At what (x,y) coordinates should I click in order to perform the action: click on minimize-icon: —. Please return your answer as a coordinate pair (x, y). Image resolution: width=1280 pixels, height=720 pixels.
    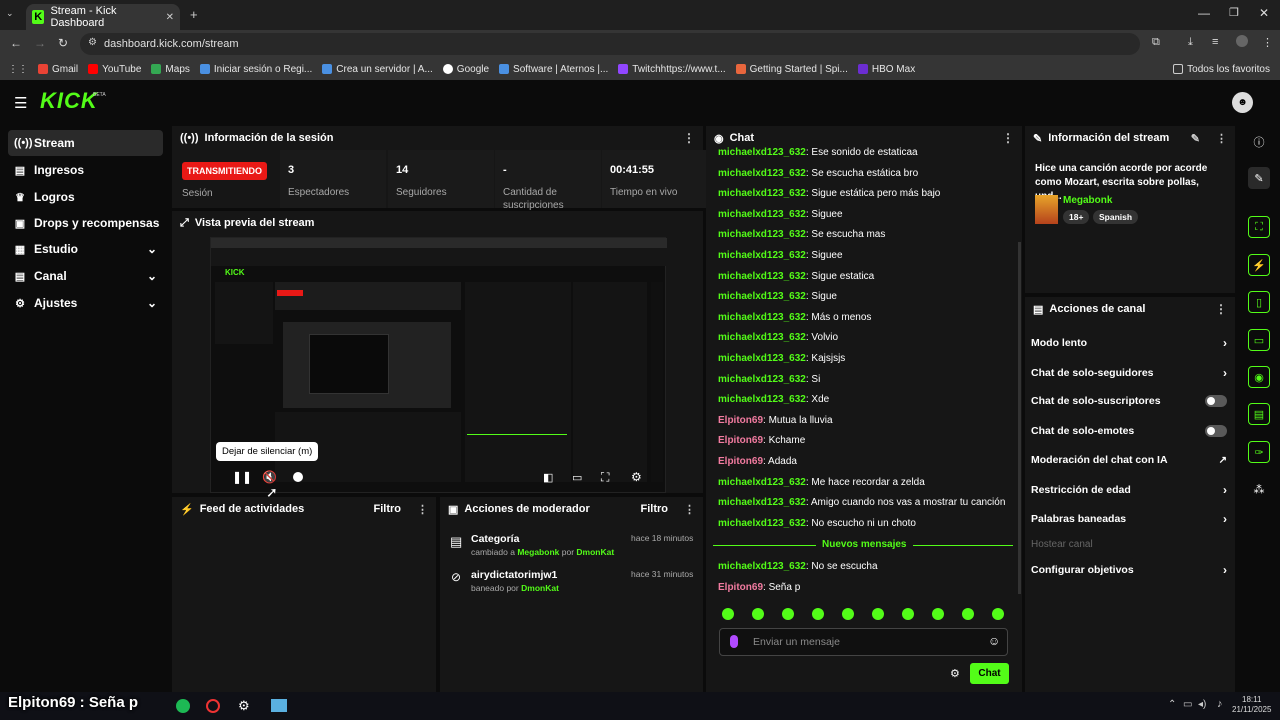
    Looking at the image, I should click on (1204, 13).